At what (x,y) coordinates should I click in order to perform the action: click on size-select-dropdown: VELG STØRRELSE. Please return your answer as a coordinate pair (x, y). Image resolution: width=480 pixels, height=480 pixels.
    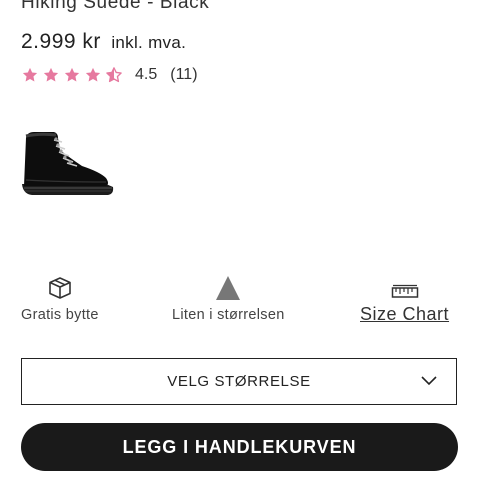
    Looking at the image, I should click on (239, 381).